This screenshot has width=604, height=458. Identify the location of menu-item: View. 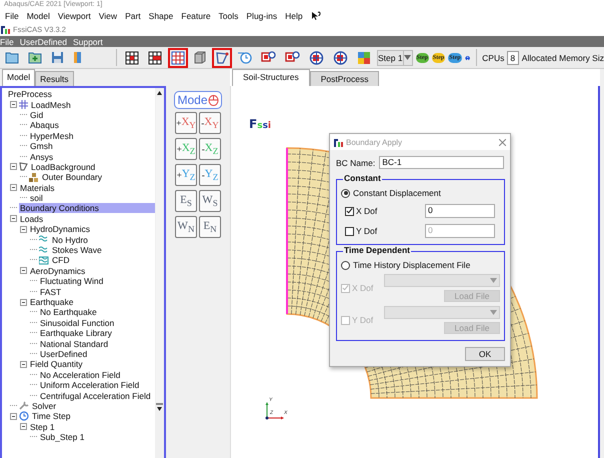
(108, 15).